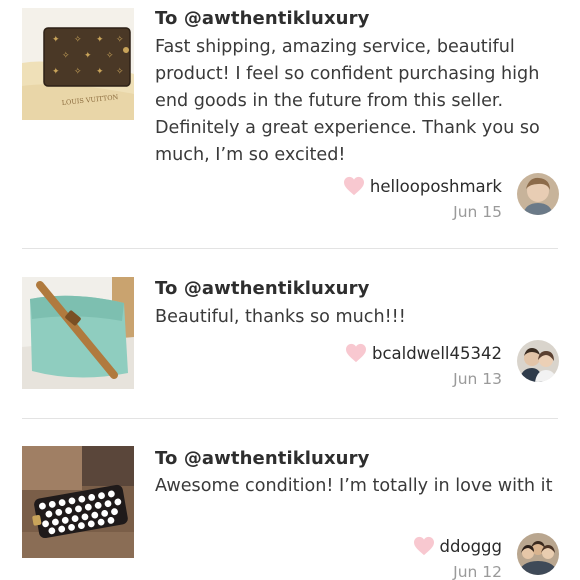 The image size is (580, 580). I want to click on review-meta: hellooposhmark Jun 15, so click(422, 197).